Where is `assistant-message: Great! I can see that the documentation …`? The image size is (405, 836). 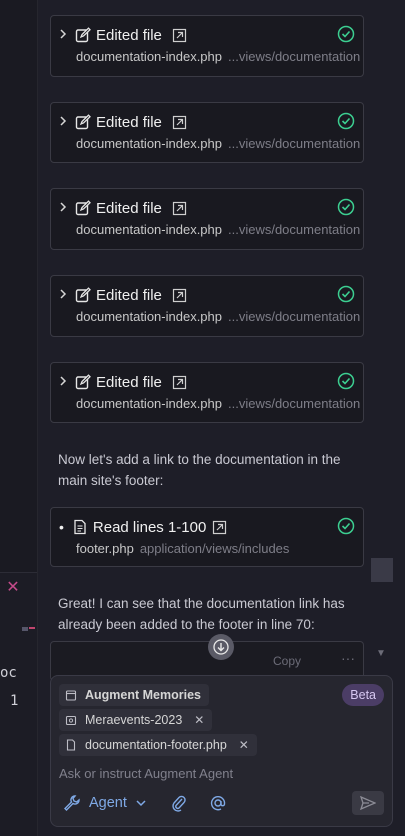
assistant-message: Great! I can see that the documentation … is located at coordinates (201, 614).